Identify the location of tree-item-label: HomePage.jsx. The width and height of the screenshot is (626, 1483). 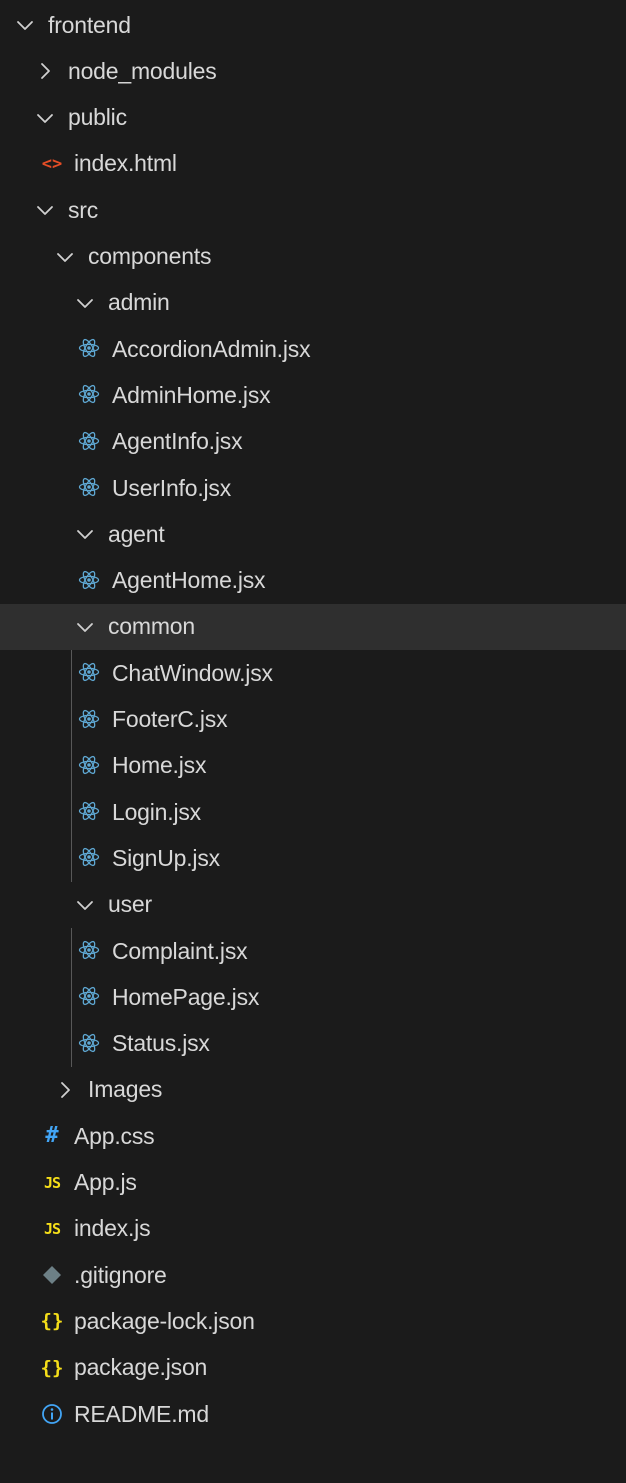
(186, 996).